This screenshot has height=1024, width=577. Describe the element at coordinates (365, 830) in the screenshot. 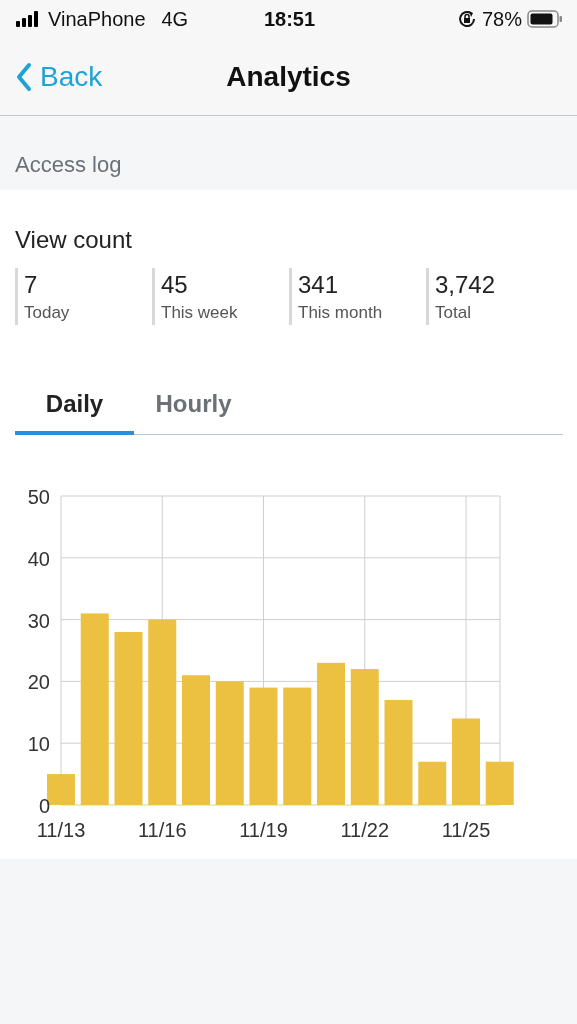

I see `axis-tick-label: 11/22` at that location.